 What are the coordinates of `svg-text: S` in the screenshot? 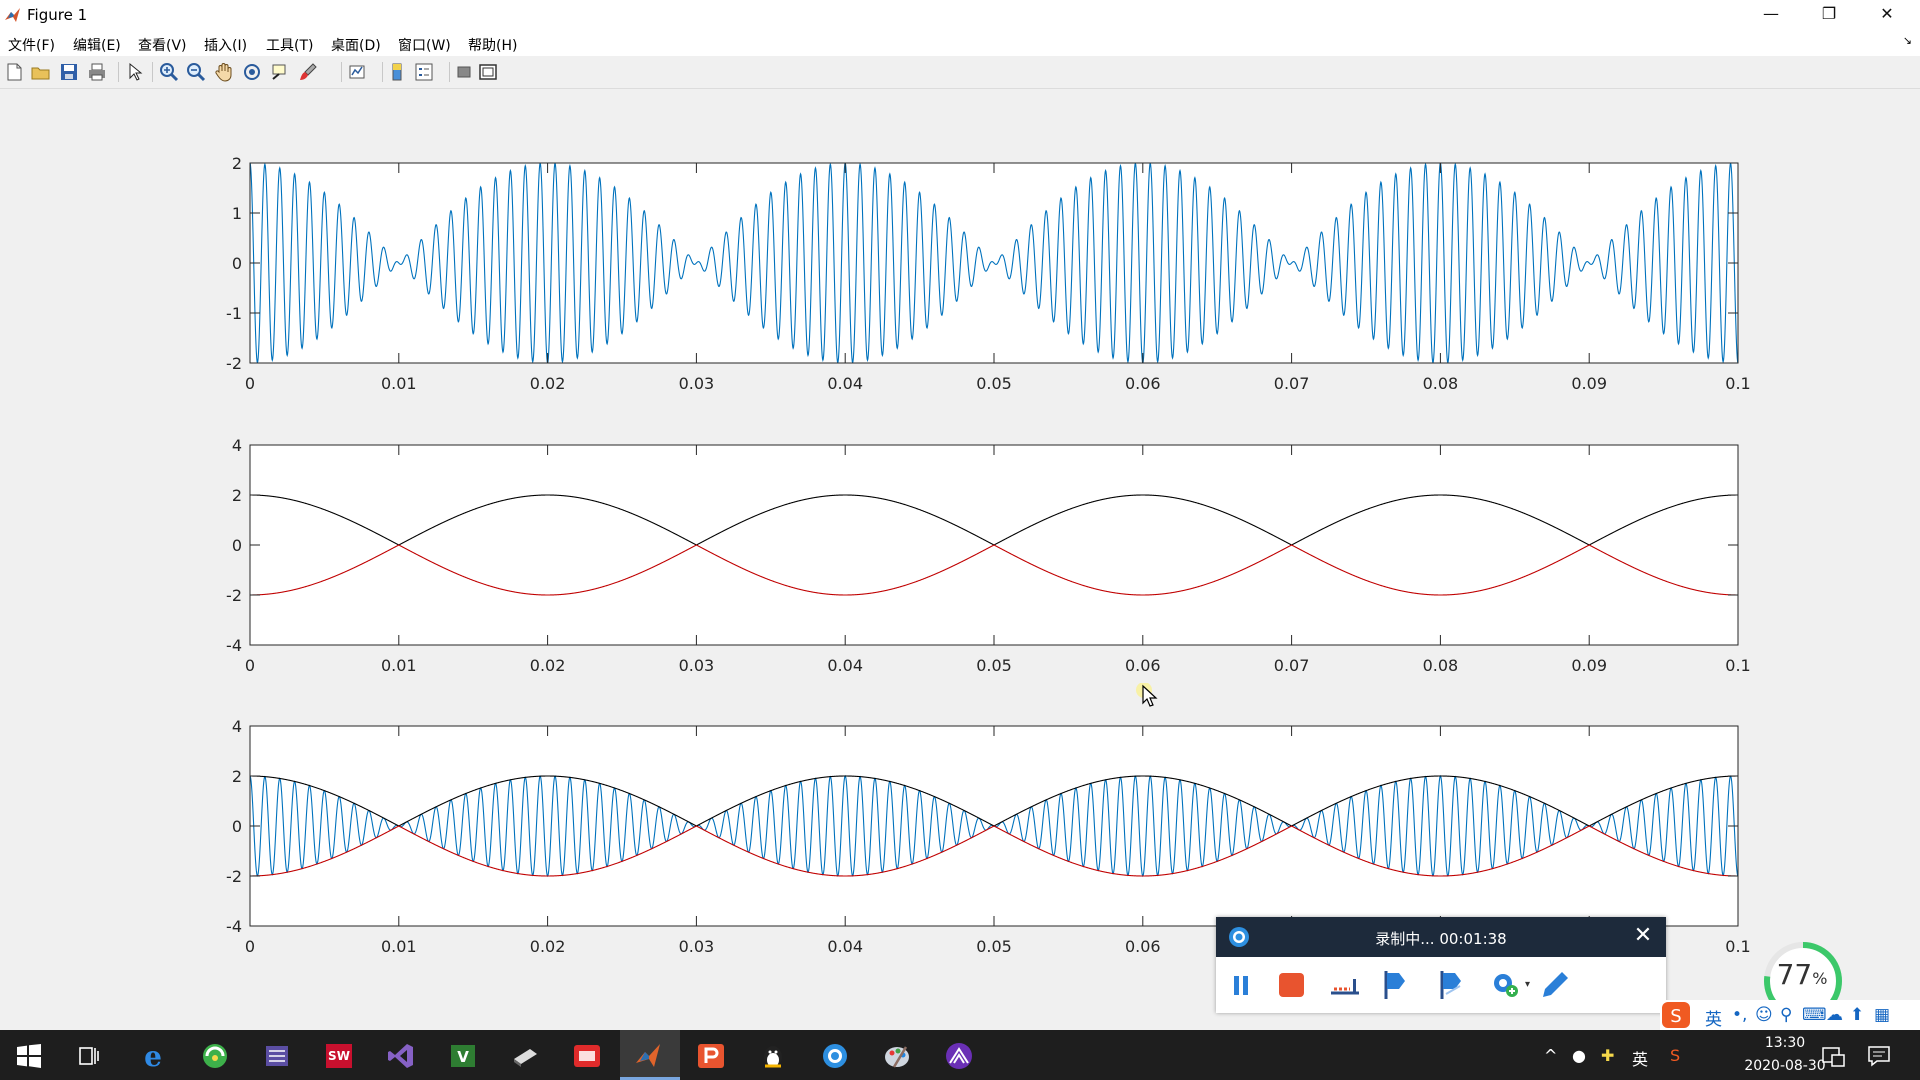 It's located at (1675, 1016).